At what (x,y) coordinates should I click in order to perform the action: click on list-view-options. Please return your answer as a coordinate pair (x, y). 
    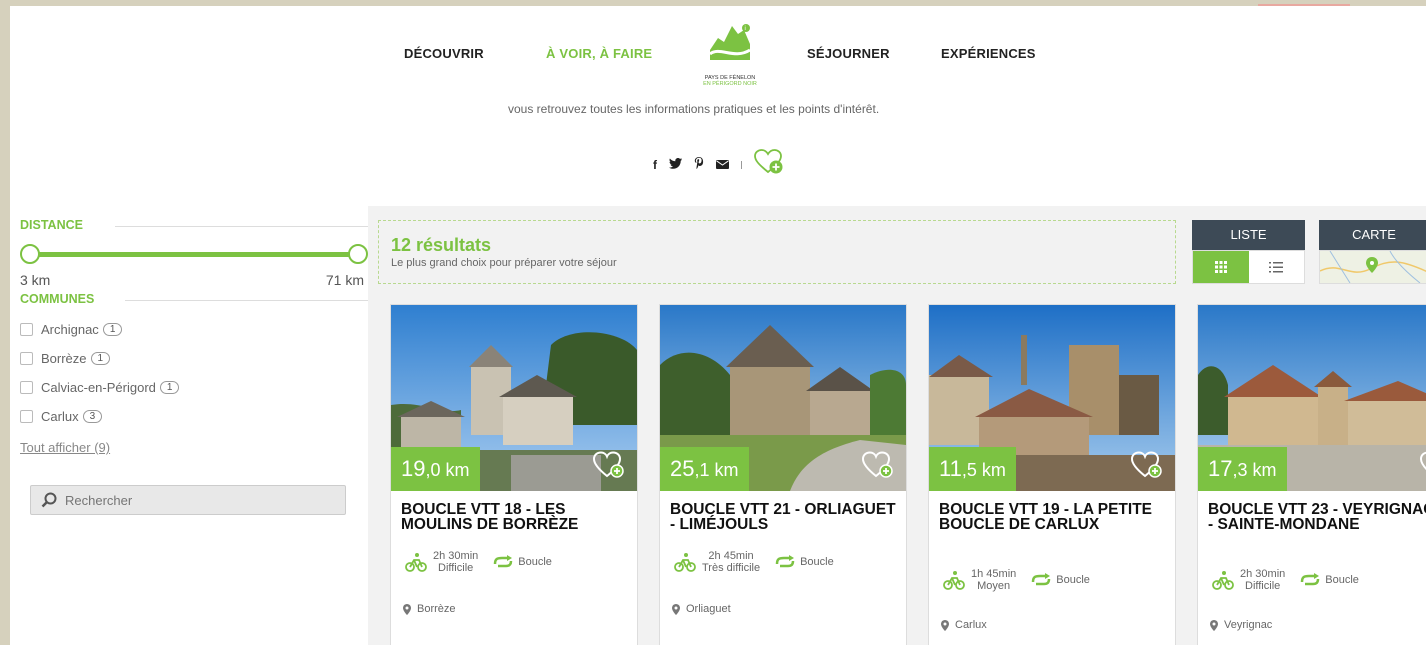
    Looking at the image, I should click on (1248, 267).